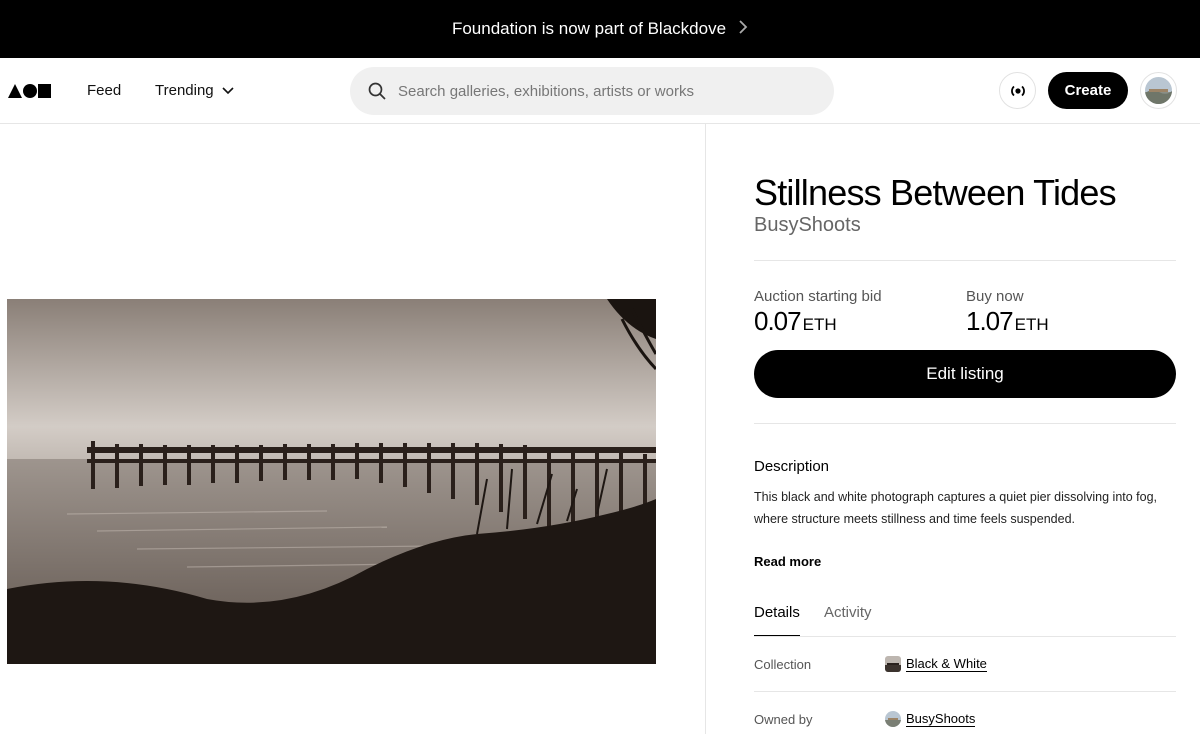 This screenshot has height=734, width=1200. What do you see at coordinates (941, 719) in the screenshot?
I see `owner-name: BusyShoots` at bounding box center [941, 719].